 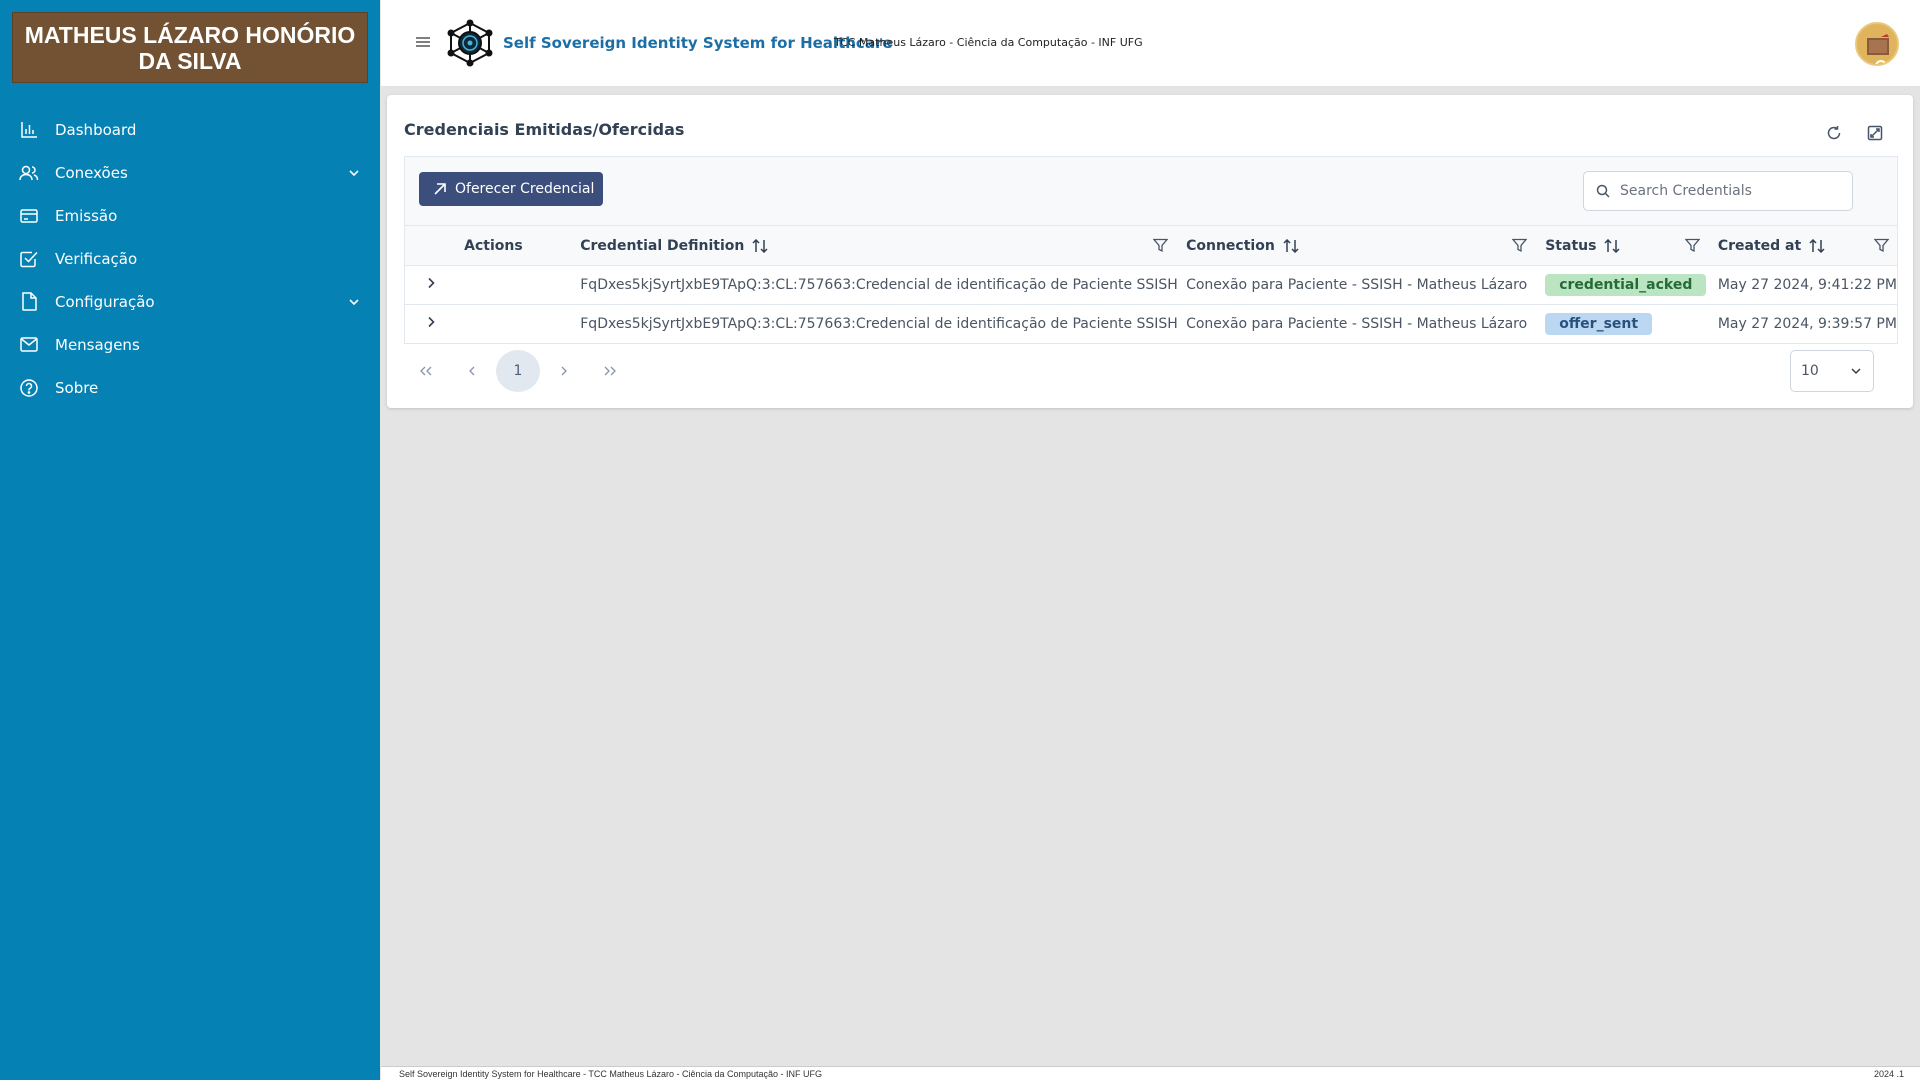 I want to click on previous-page-button, so click(x=472, y=371).